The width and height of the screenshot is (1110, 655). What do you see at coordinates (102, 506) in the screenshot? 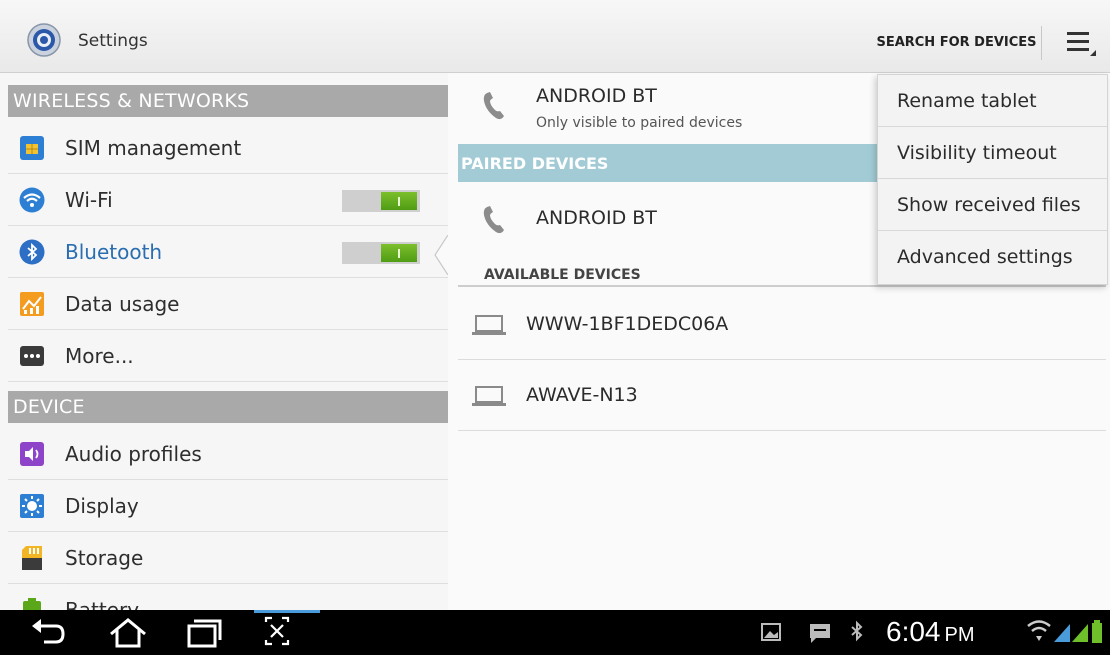
I see `settings-item-label: Display` at bounding box center [102, 506].